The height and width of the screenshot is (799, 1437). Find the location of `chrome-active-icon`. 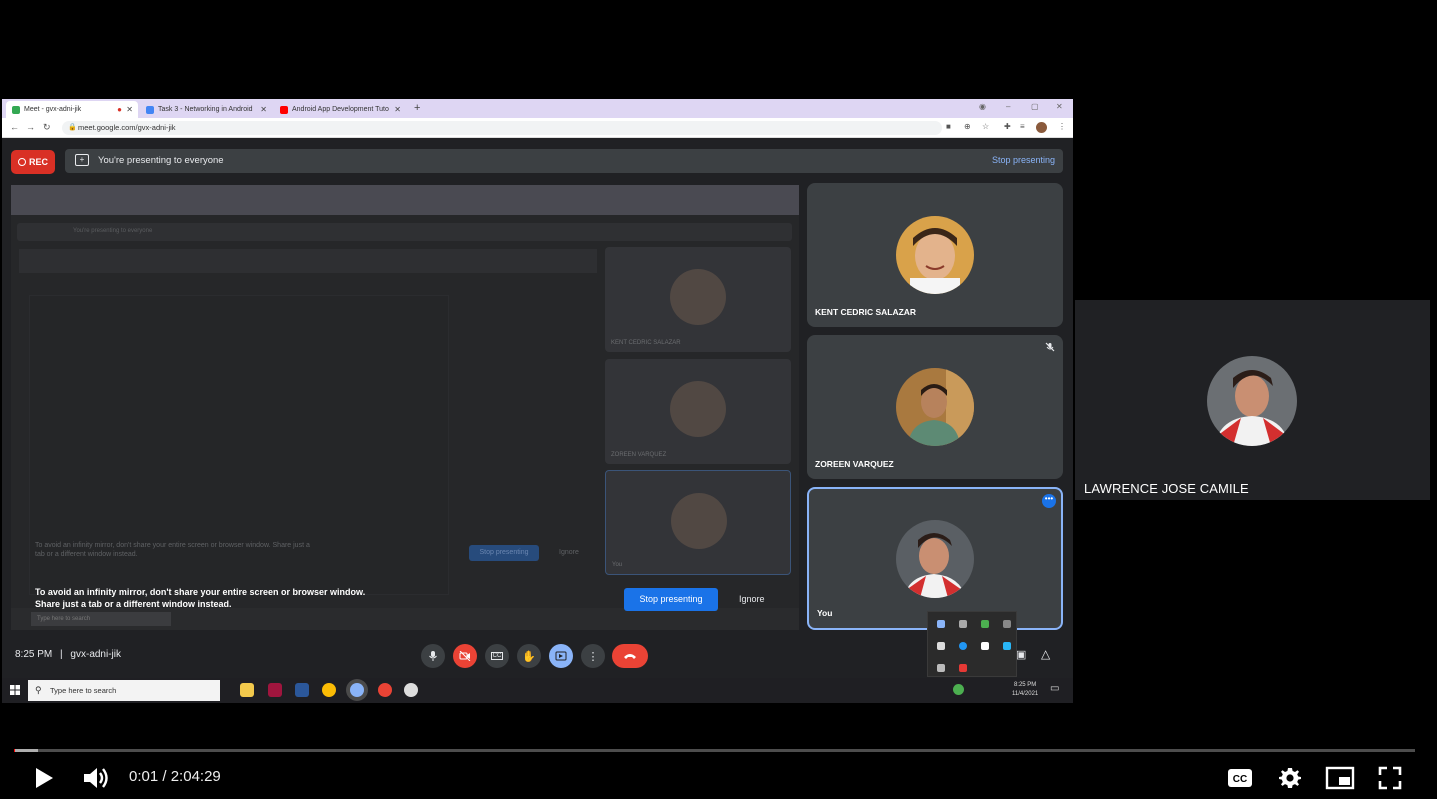

chrome-active-icon is located at coordinates (357, 690).